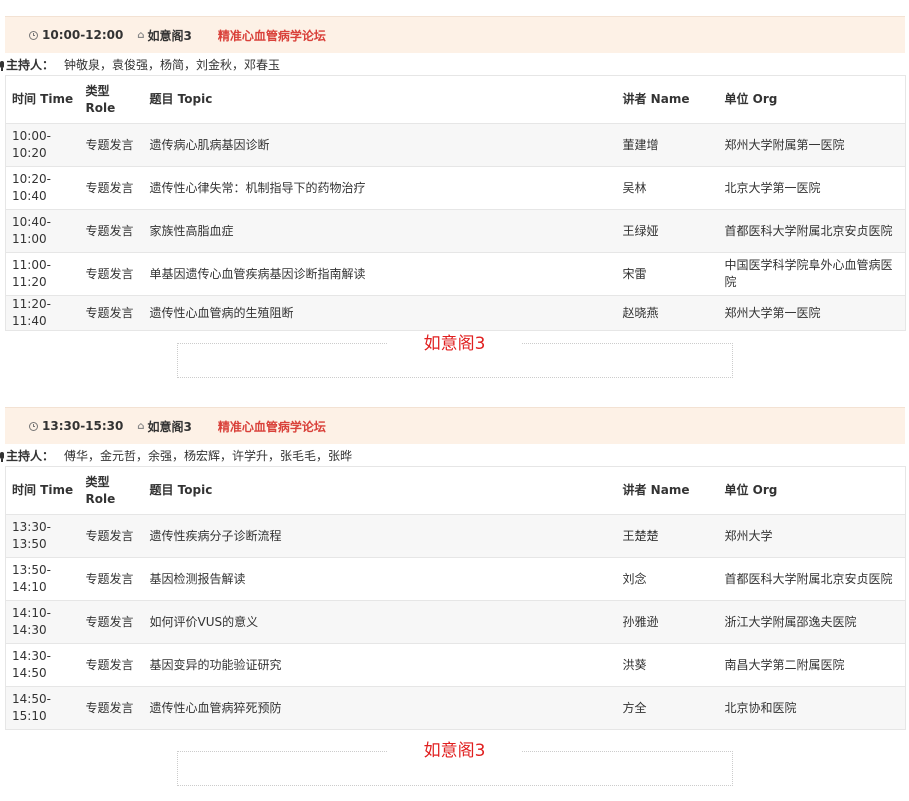 The height and width of the screenshot is (801, 909). Describe the element at coordinates (634, 578) in the screenshot. I see `row-speaker: 刘念` at that location.